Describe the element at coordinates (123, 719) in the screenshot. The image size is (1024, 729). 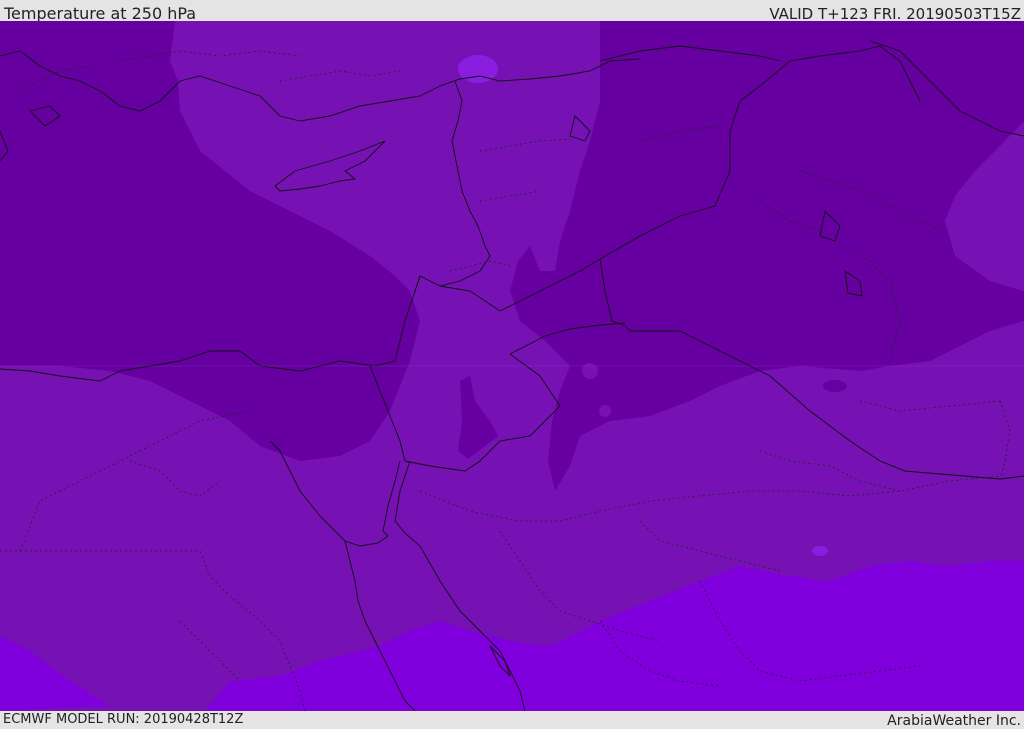
I see `model-run-label: ECMWF MODEL RUN: 20190428T12Z` at that location.